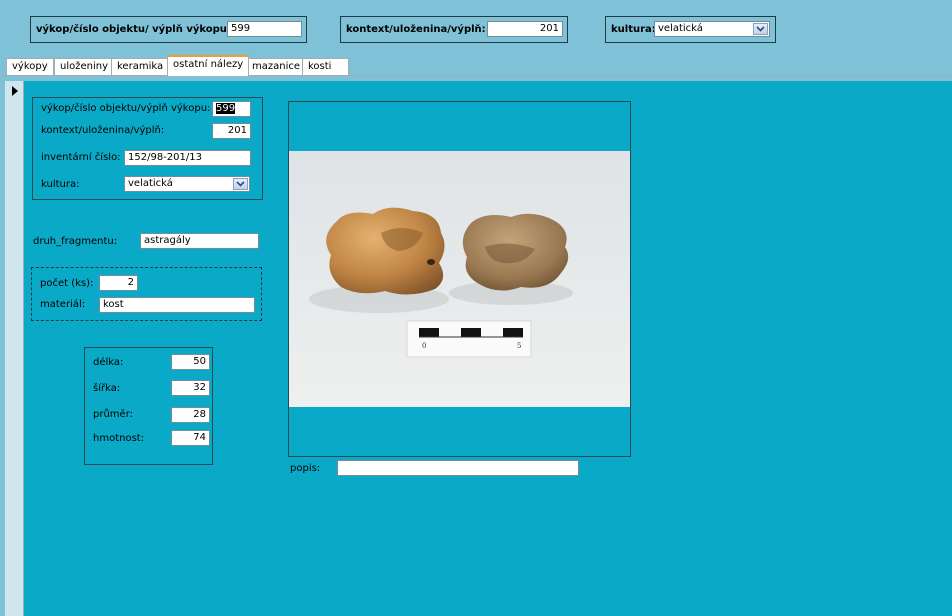 Image resolution: width=952 pixels, height=616 pixels. Describe the element at coordinates (208, 65) in the screenshot. I see `tab-ostatni-nalezy: ostatní nálezy` at that location.